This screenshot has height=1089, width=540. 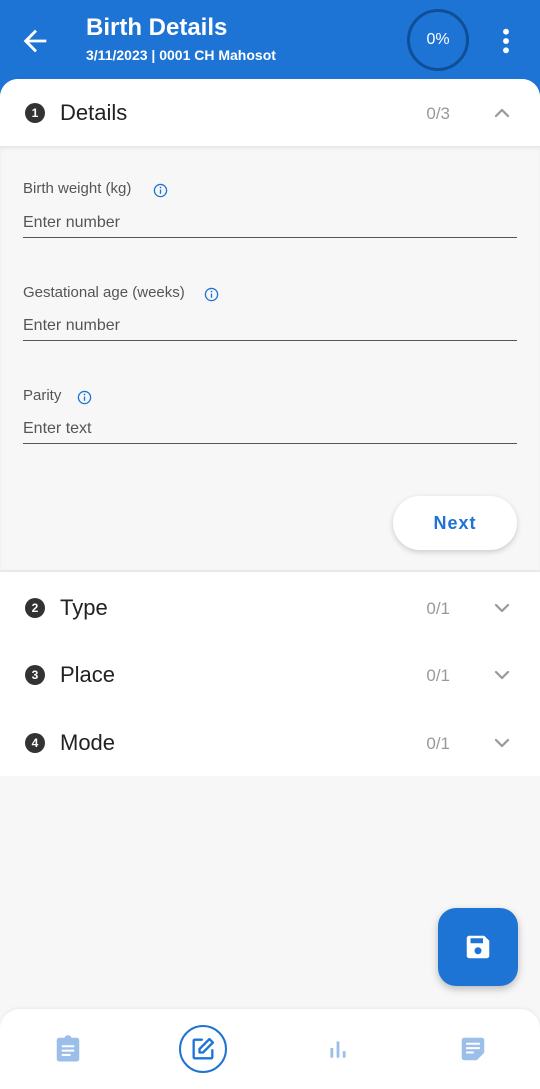 I want to click on chevron-up-icon, so click(x=502, y=113).